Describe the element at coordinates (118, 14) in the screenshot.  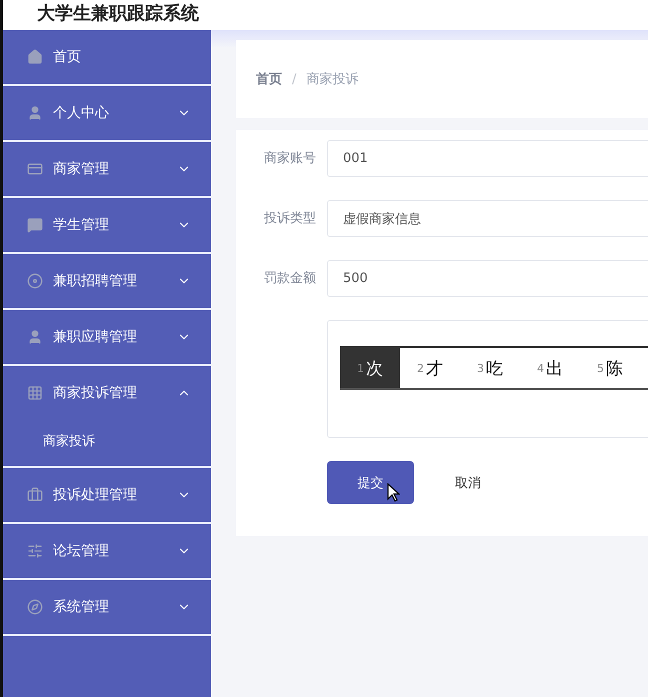
I see `app-title: 大学生兼职跟踪系统` at that location.